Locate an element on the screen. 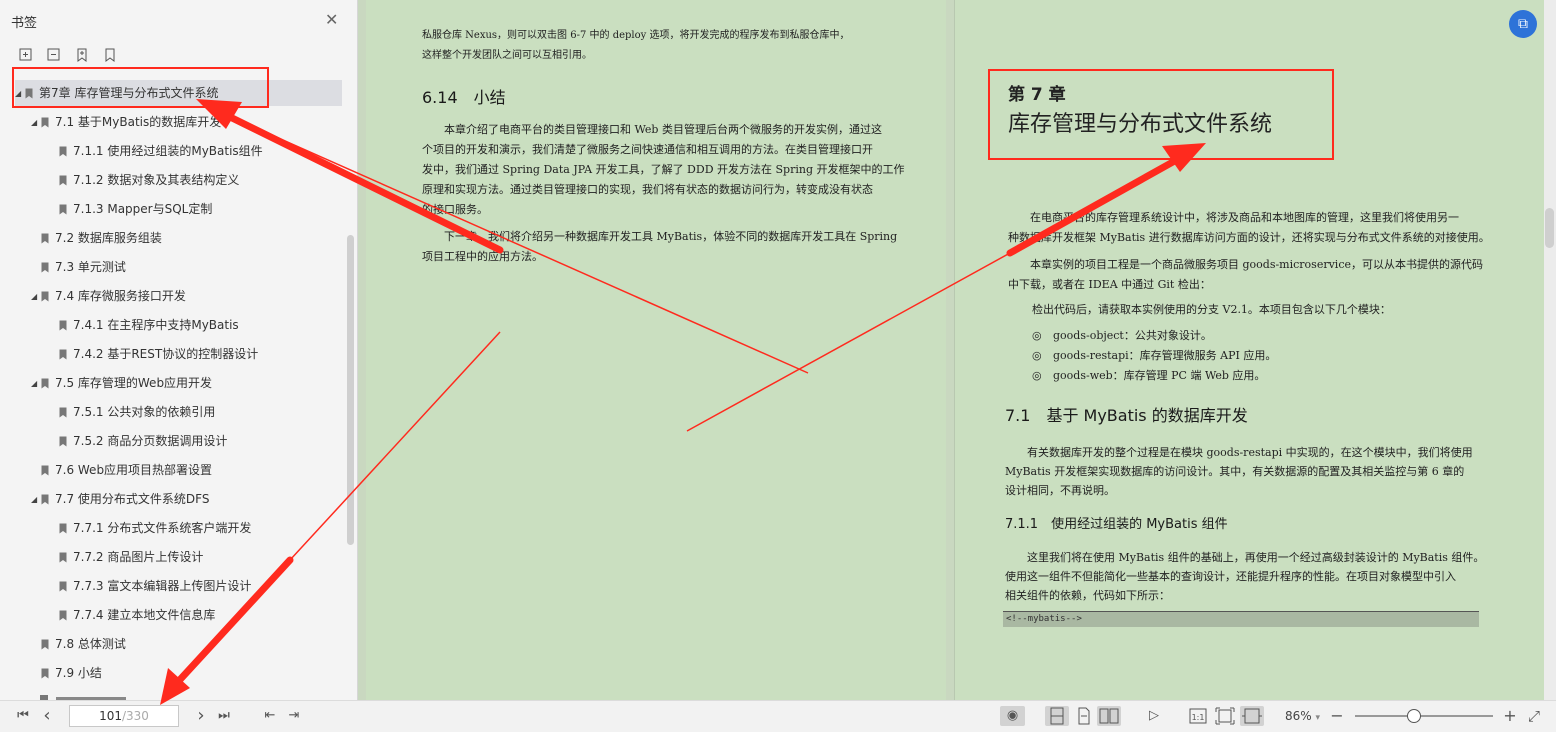 The height and width of the screenshot is (732, 1556). bullet-item: goods-web：库存管理 PC 端 Web 应用。 is located at coordinates (1159, 375).